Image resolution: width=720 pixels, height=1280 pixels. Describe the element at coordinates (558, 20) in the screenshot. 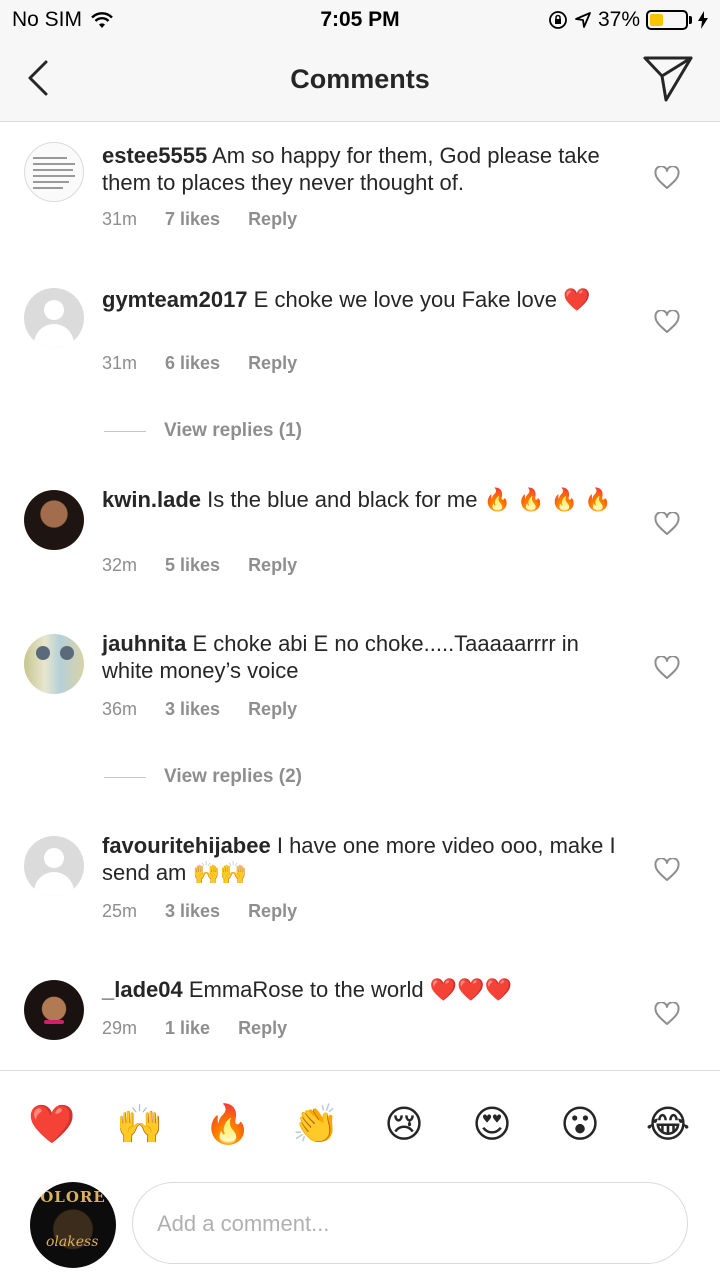

I see `orientation-lock-icon` at that location.